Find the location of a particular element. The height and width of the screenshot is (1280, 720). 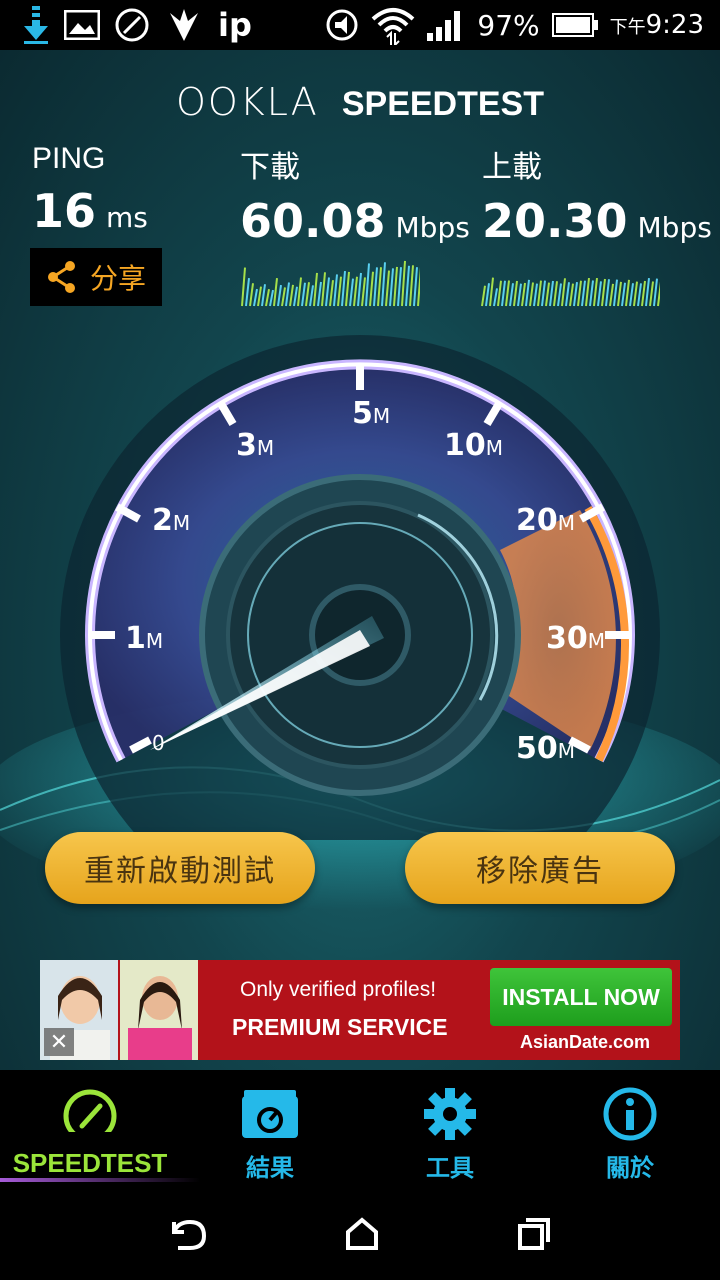

tab-speedtest-label: SPEEDTEST is located at coordinates (90, 1163).